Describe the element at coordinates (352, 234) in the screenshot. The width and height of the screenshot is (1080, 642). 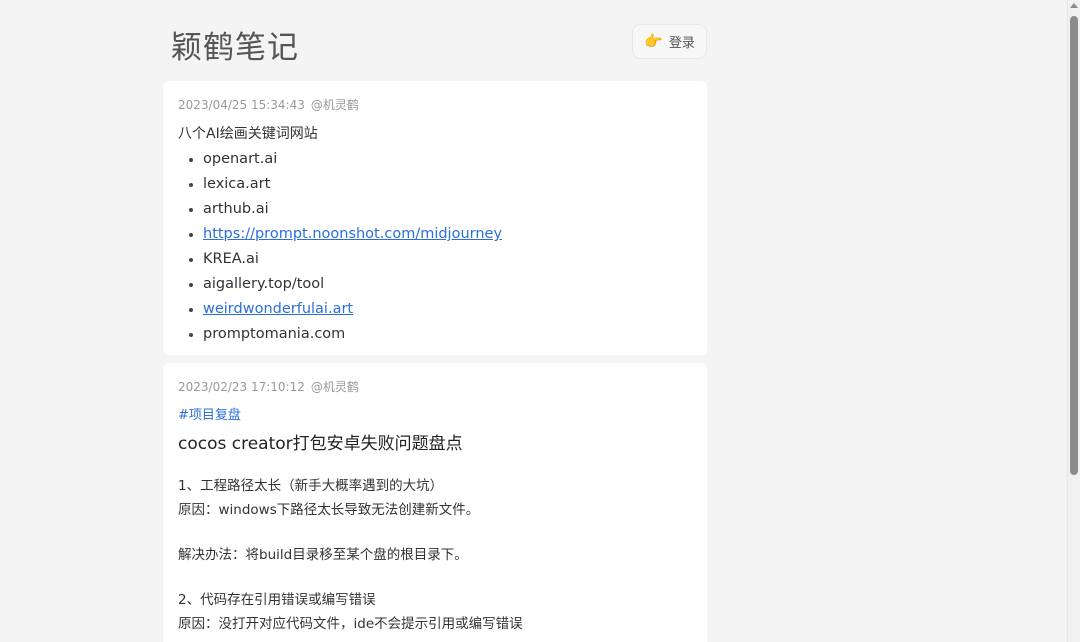
I see `list-item-link: https://prompt.noonshot.com/midjourney` at that location.